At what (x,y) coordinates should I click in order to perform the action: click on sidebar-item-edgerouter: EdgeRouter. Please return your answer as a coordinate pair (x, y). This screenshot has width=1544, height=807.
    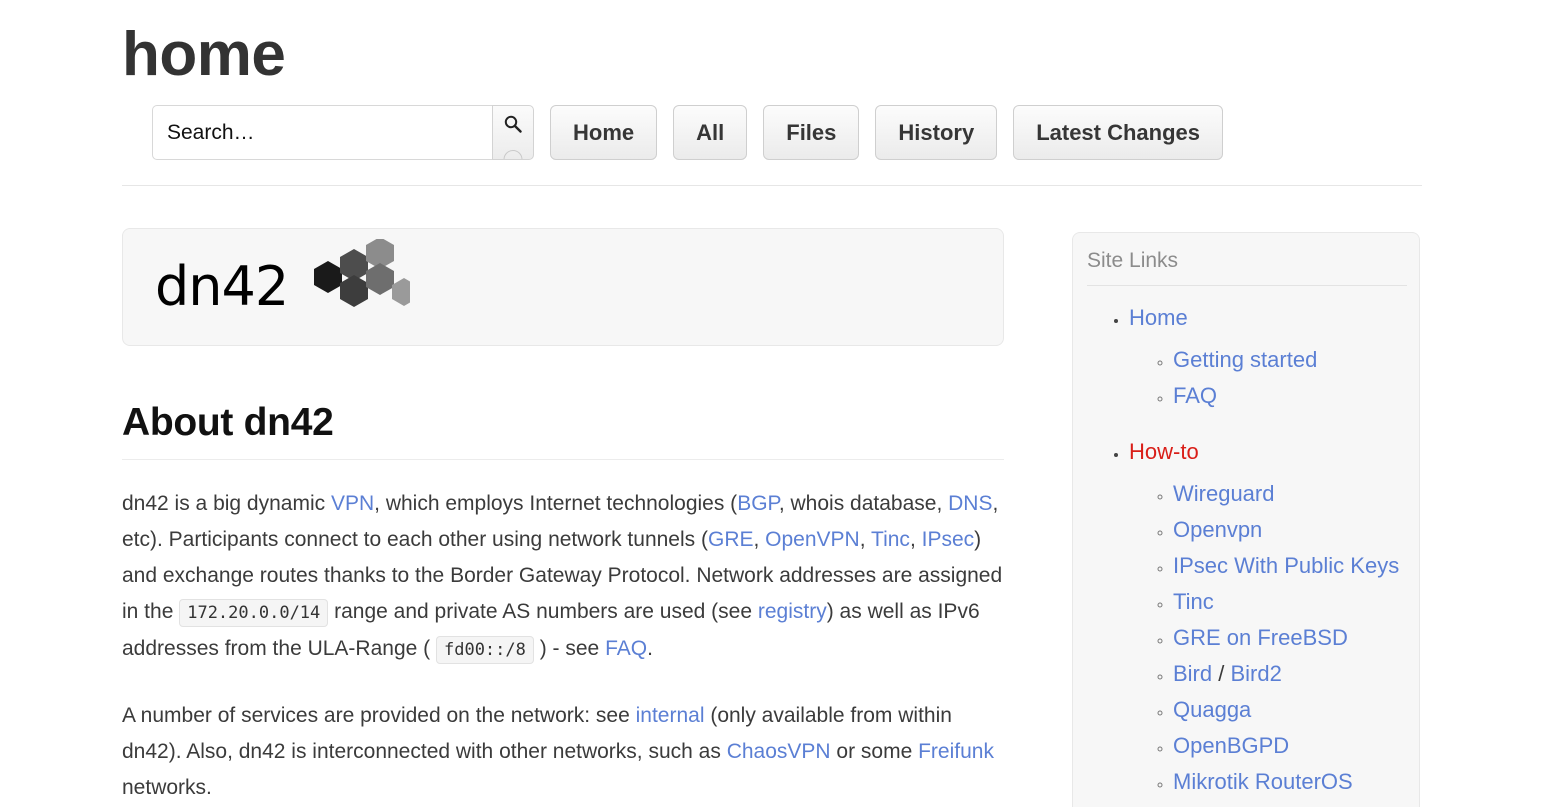
    Looking at the image, I should click on (1296, 803).